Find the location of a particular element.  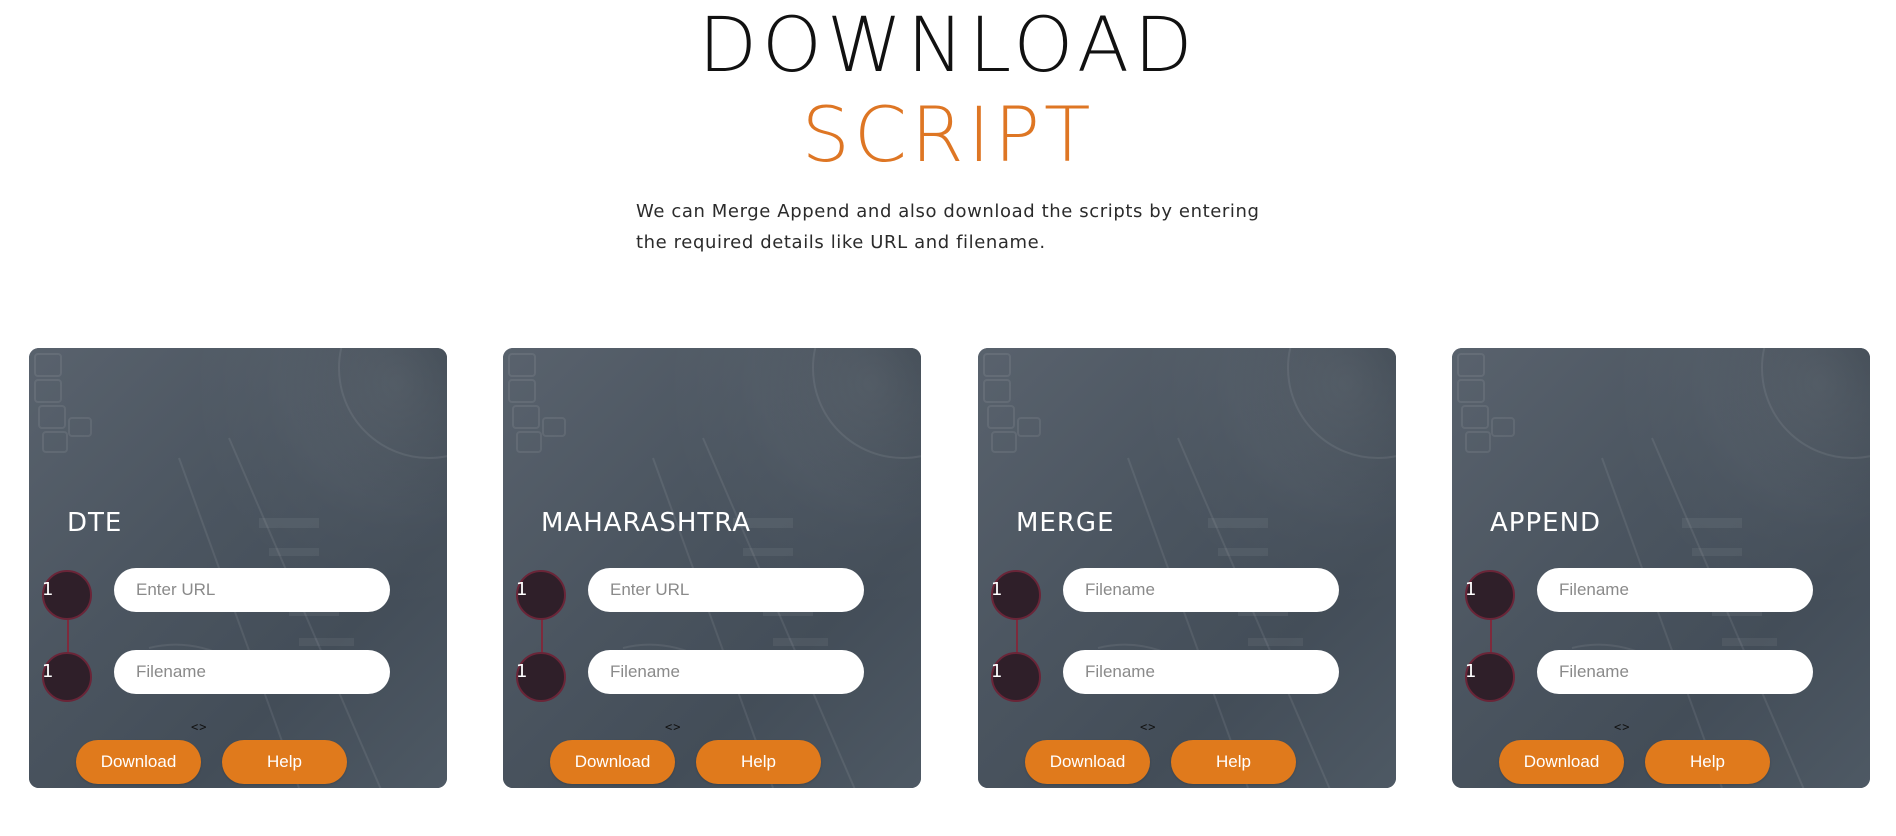

card-append: APPEND 1 1 <> Download Help is located at coordinates (1661, 568).